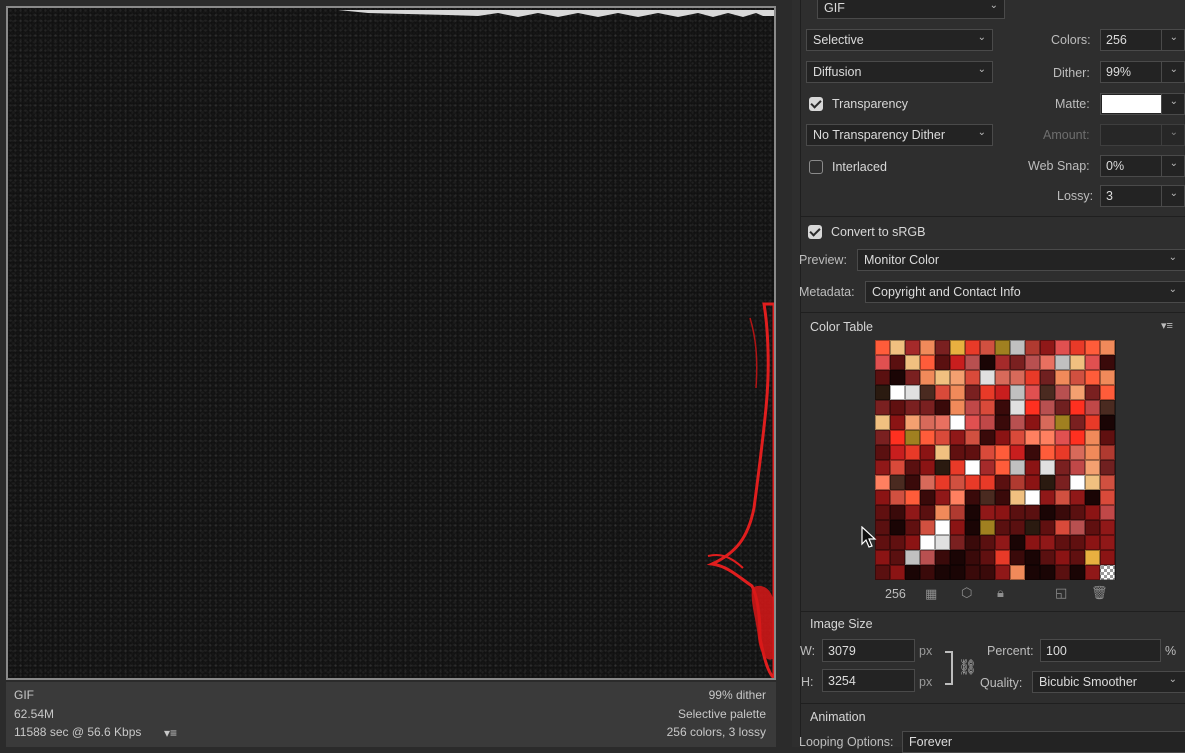 The width and height of the screenshot is (1185, 753). I want to click on percent-input: 100, so click(1100, 650).